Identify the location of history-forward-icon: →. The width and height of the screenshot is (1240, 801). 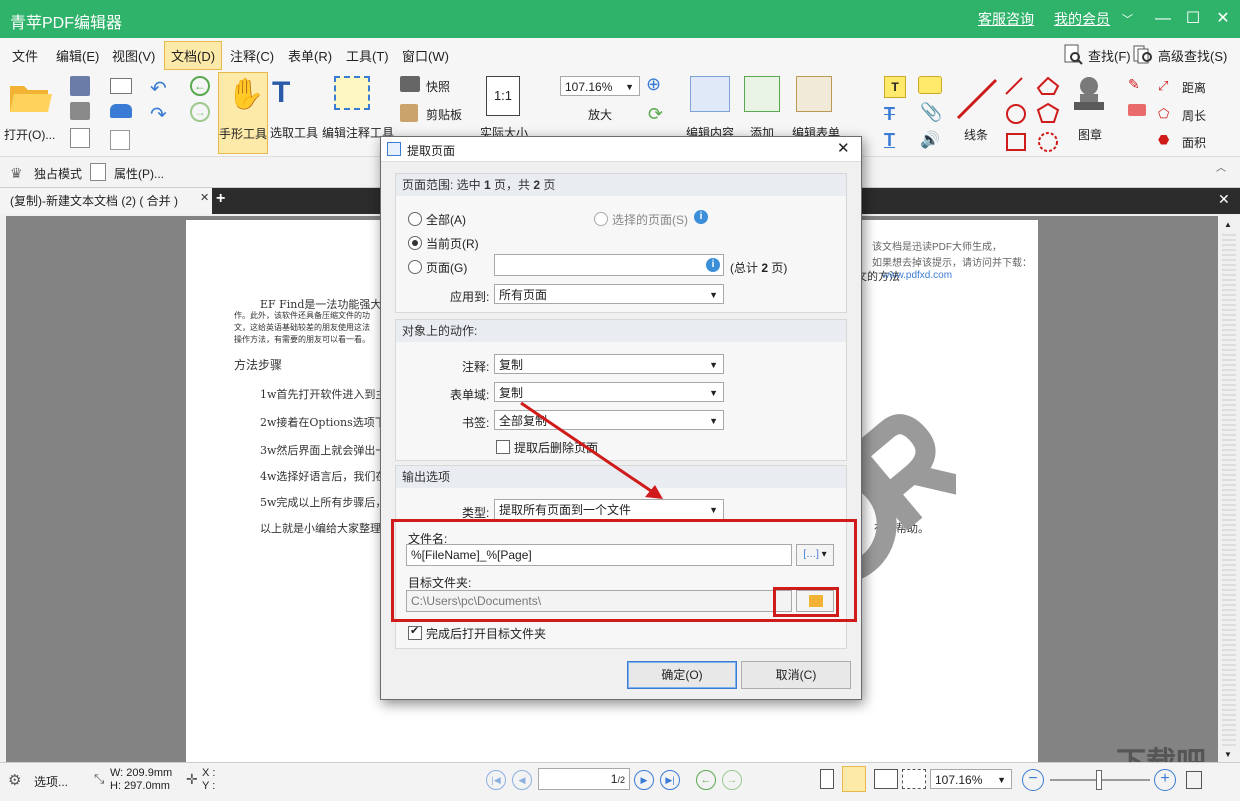
(732, 780).